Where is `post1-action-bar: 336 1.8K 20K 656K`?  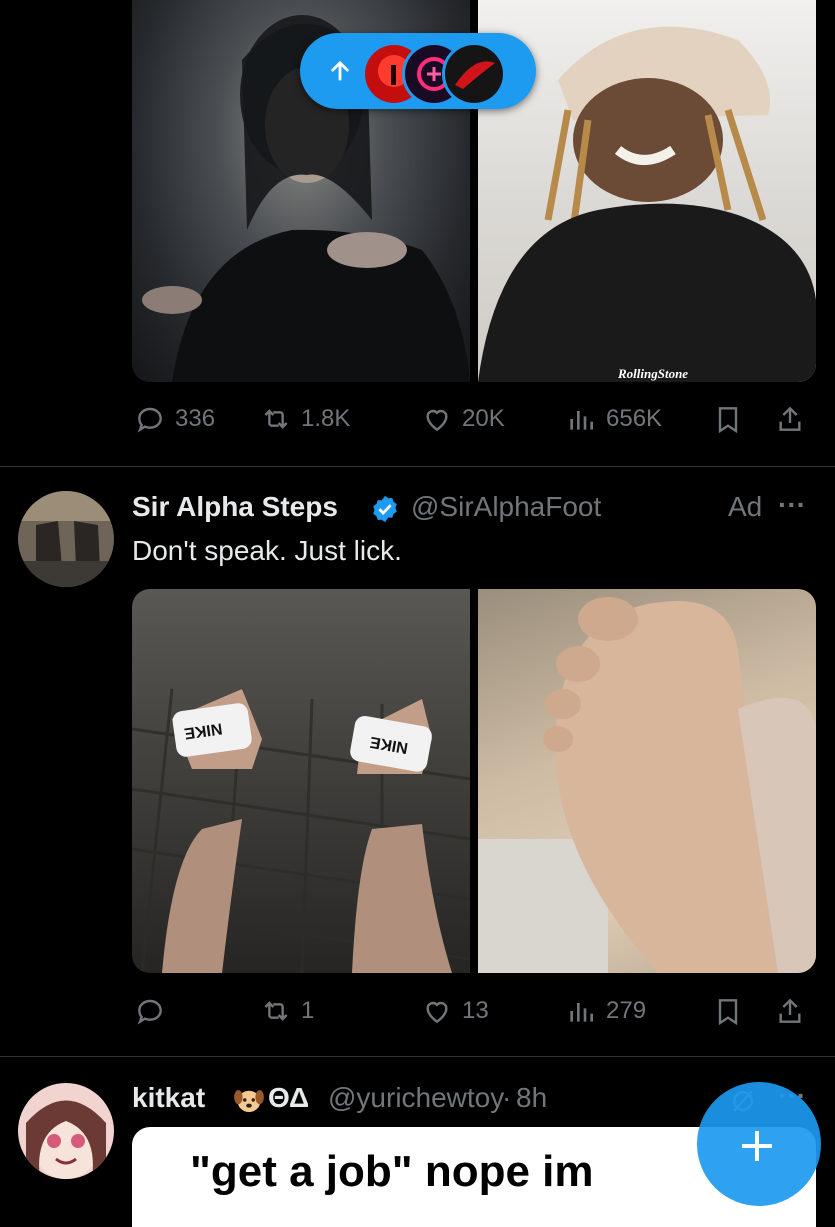
post1-action-bar: 336 1.8K 20K 656K is located at coordinates (472, 419).